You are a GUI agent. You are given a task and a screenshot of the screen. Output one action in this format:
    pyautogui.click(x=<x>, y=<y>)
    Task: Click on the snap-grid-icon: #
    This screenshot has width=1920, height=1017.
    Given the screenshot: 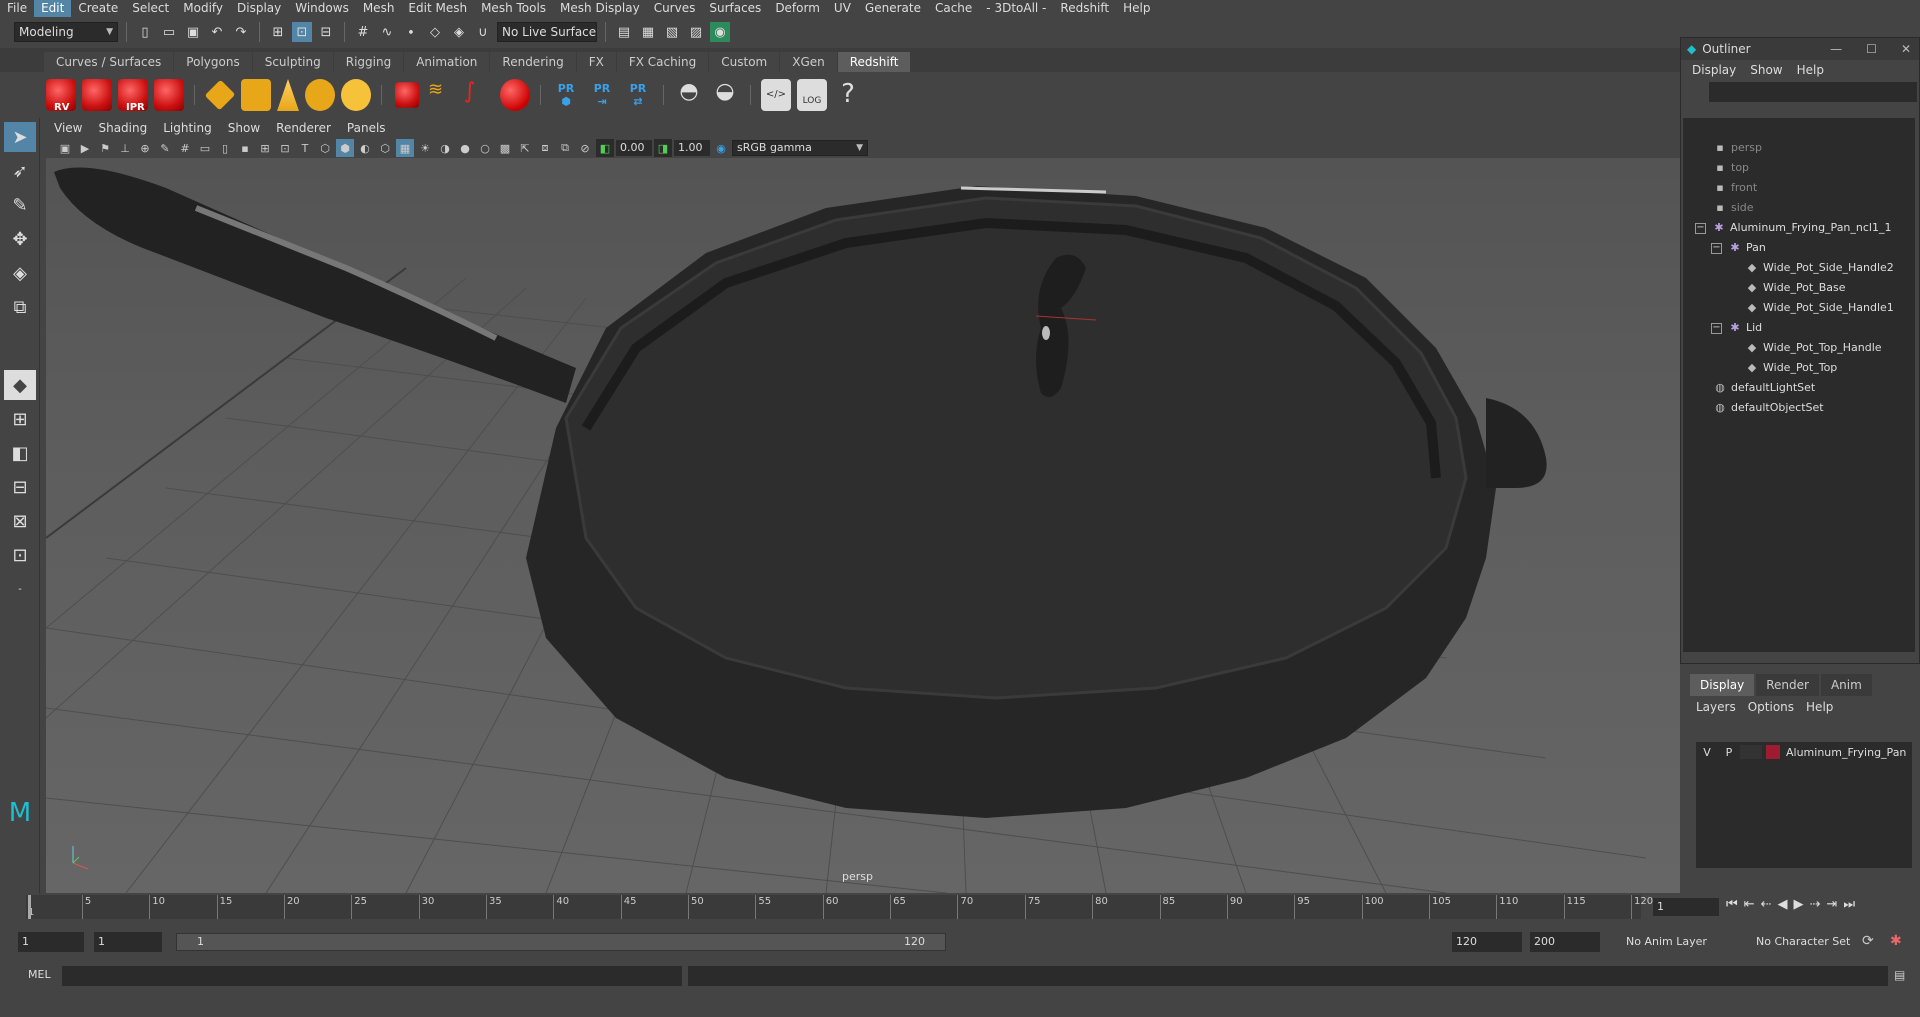 What is the action you would take?
    pyautogui.click(x=363, y=32)
    